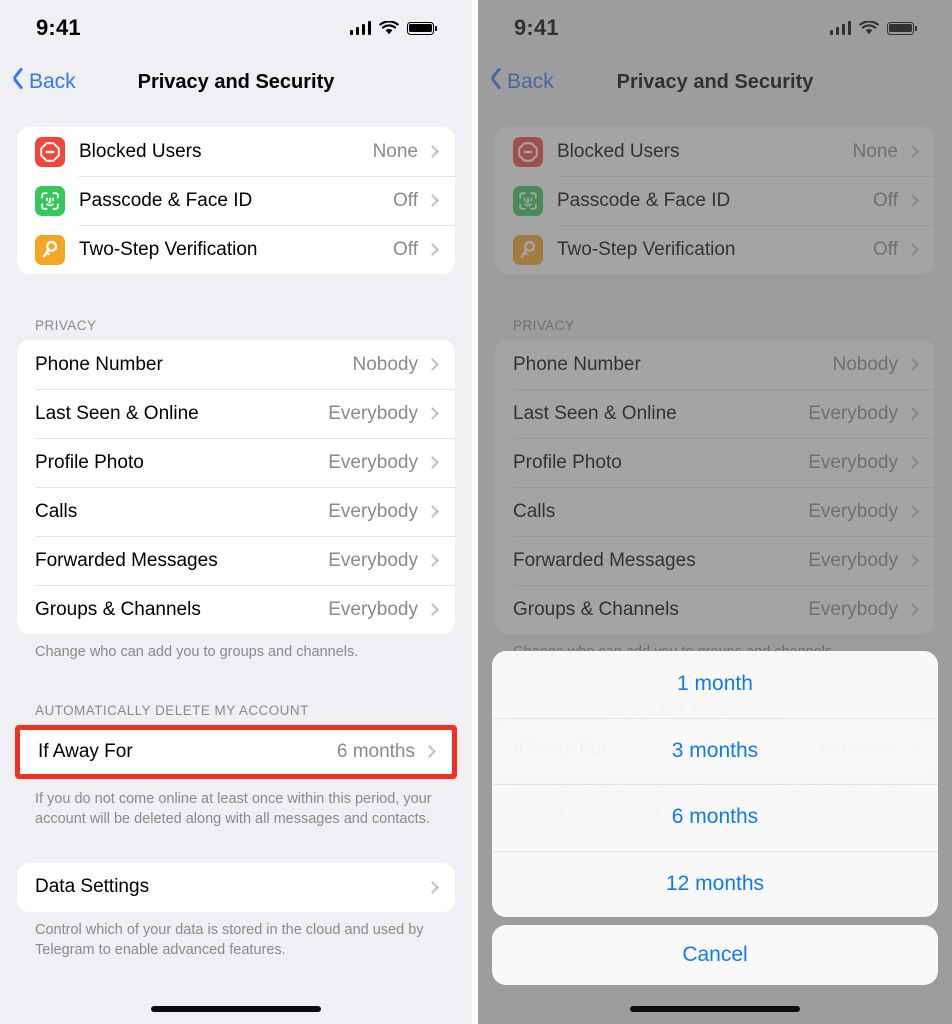 The image size is (952, 1024). I want to click on auto-delete-section-header: AUTOMATICALLY DELETE MY ACCOUNT, so click(172, 710).